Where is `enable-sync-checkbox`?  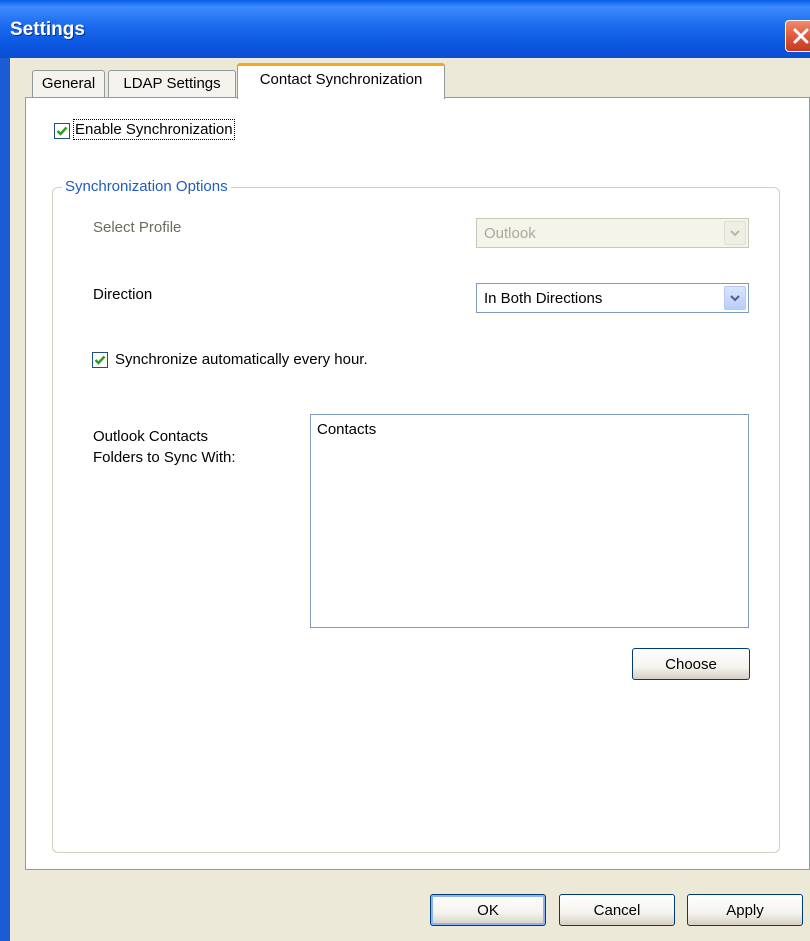 enable-sync-checkbox is located at coordinates (62, 131).